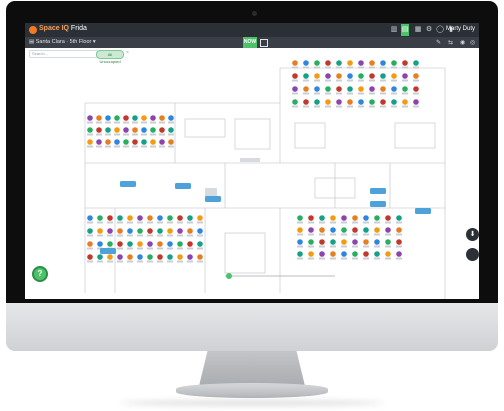 This screenshot has height=411, width=504. What do you see at coordinates (450, 42) in the screenshot?
I see `share-icon: ⇆` at bounding box center [450, 42].